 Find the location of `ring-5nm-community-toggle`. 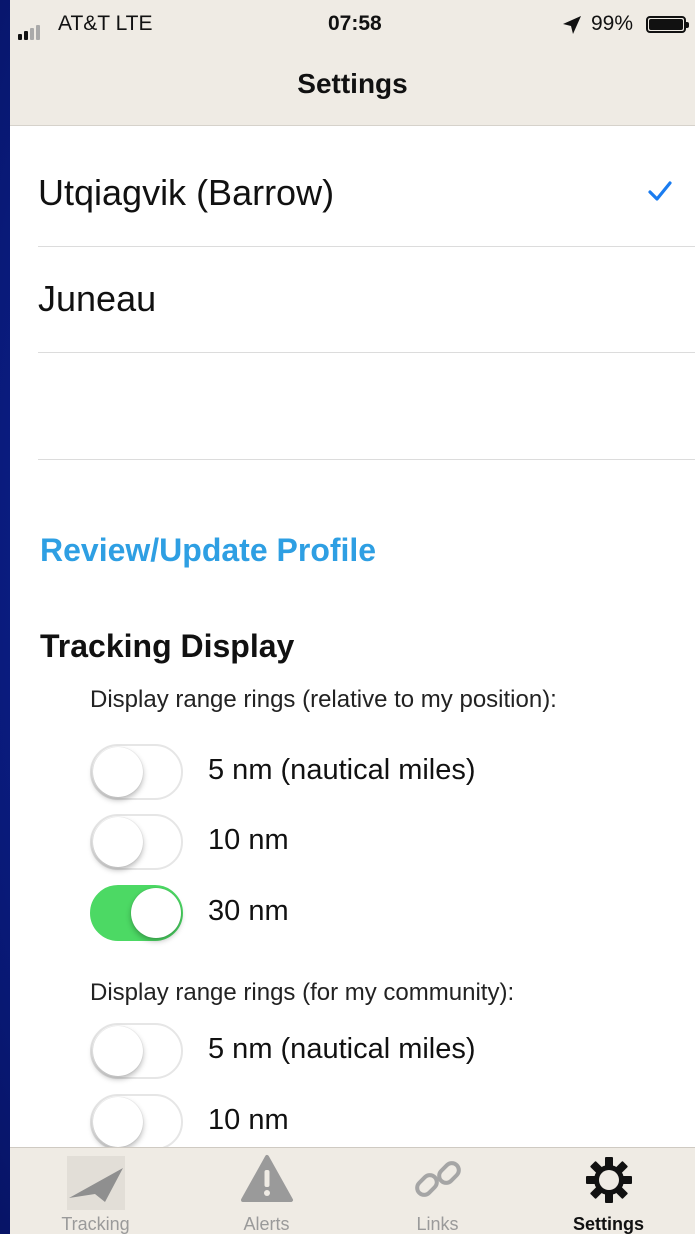

ring-5nm-community-toggle is located at coordinates (136, 1051).